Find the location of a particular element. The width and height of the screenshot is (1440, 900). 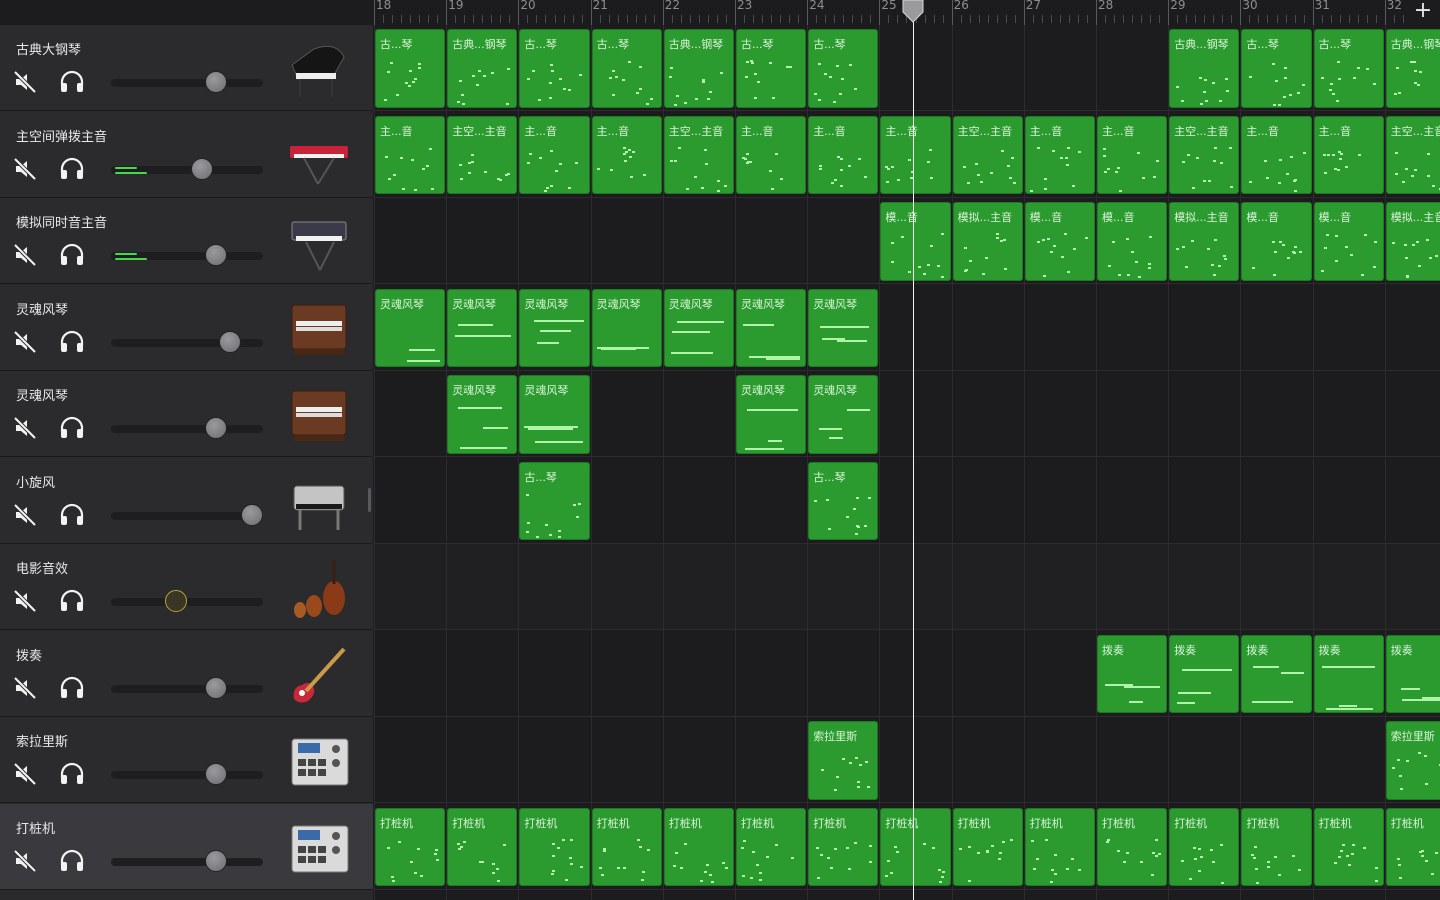

track-header: 主空间弹拨主音 is located at coordinates (186, 154).